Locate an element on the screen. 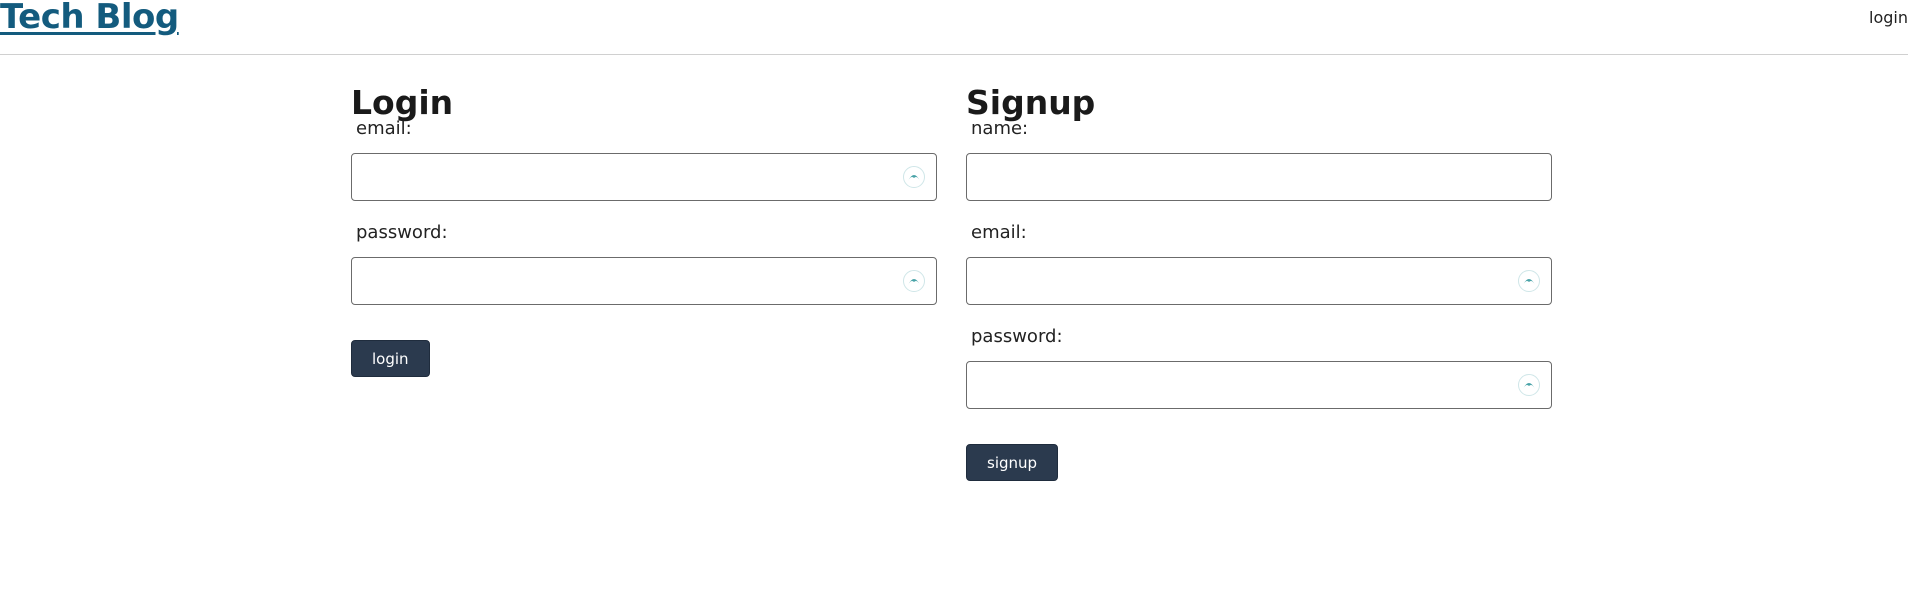 The width and height of the screenshot is (1908, 606). signup-button: signup is located at coordinates (1012, 462).